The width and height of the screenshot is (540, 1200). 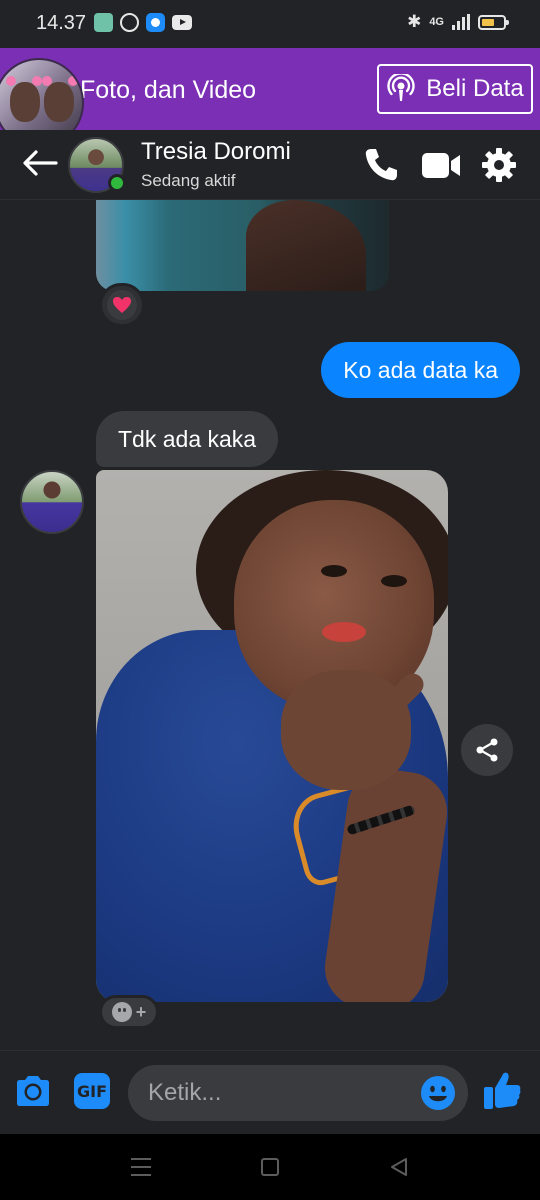 I want to click on podcast-icon, so click(x=401, y=87).